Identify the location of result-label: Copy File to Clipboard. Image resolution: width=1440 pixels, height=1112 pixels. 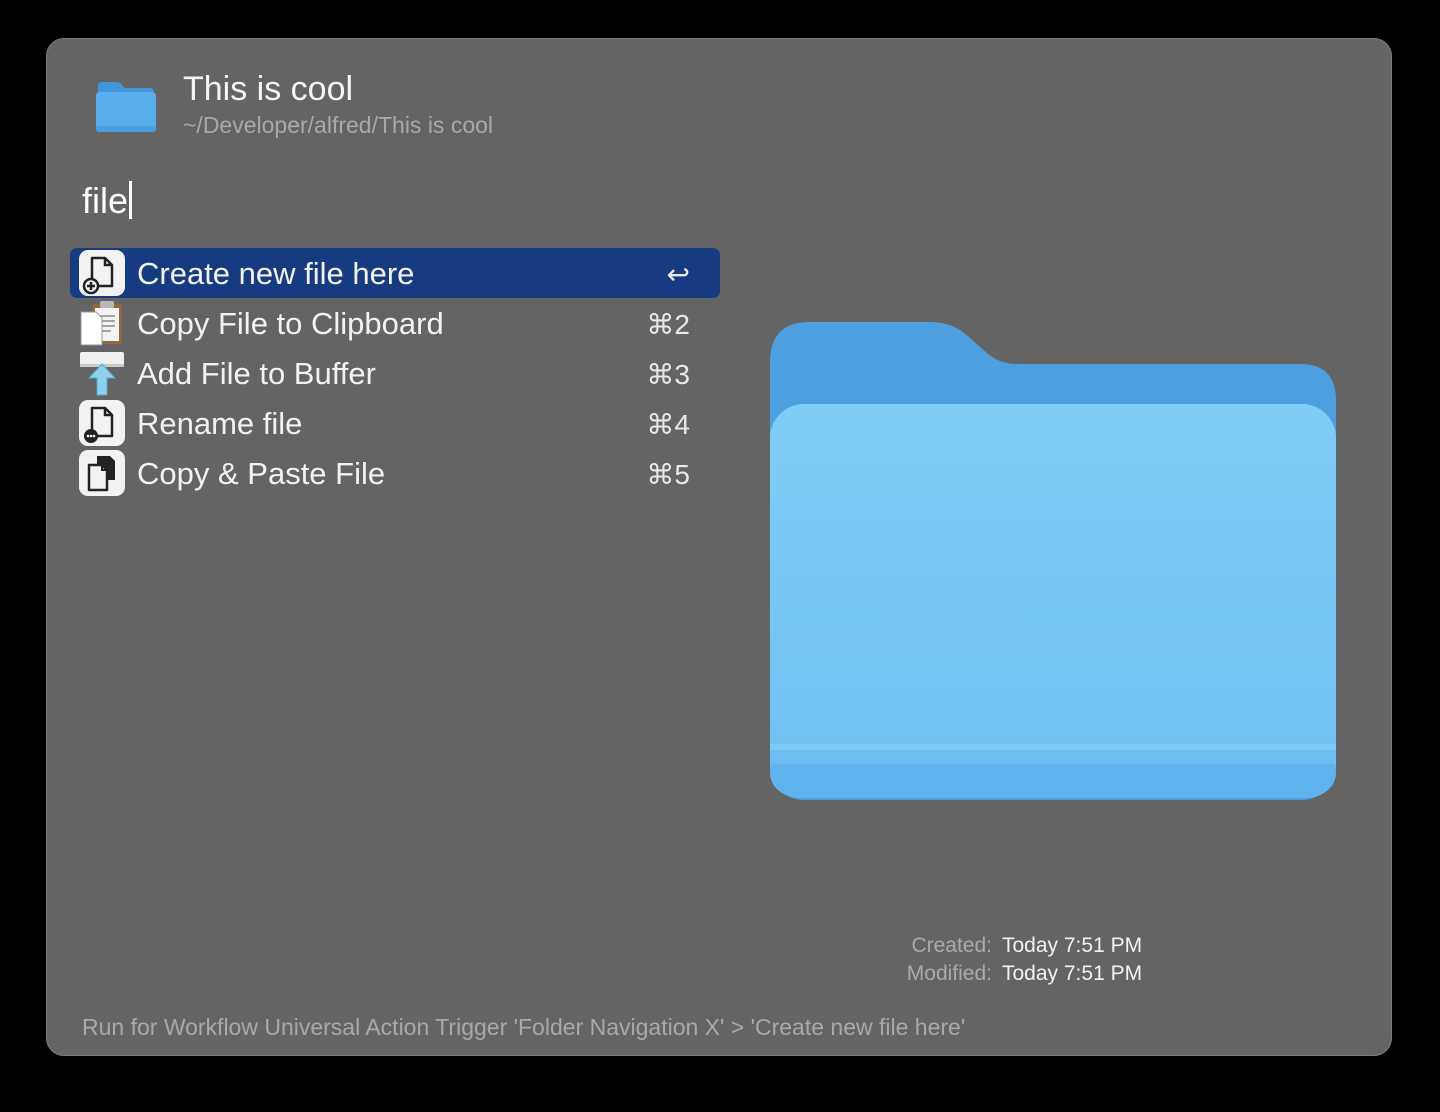
(290, 323).